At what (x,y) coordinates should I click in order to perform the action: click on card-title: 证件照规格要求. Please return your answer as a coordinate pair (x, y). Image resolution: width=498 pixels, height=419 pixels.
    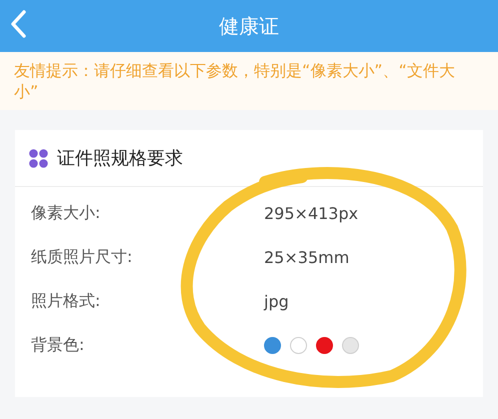
    Looking at the image, I should click on (120, 158).